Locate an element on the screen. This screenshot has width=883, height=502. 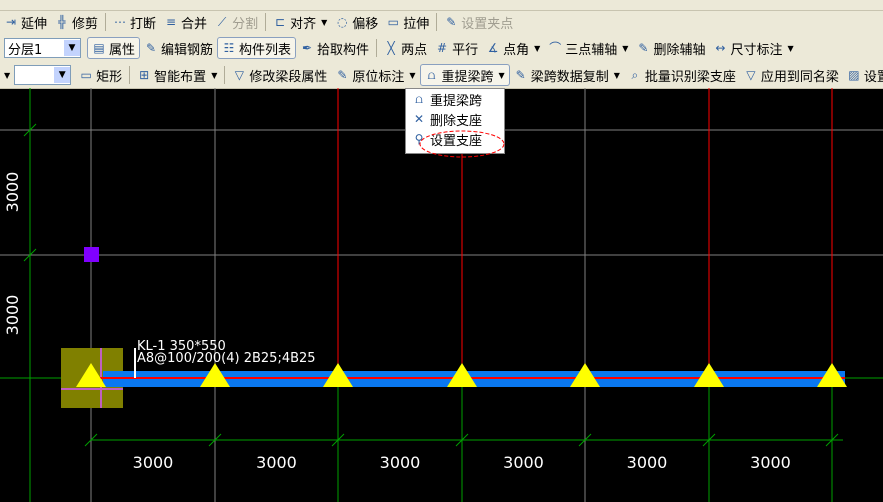
edit-rebar-icon: ✎ is located at coordinates (151, 48).